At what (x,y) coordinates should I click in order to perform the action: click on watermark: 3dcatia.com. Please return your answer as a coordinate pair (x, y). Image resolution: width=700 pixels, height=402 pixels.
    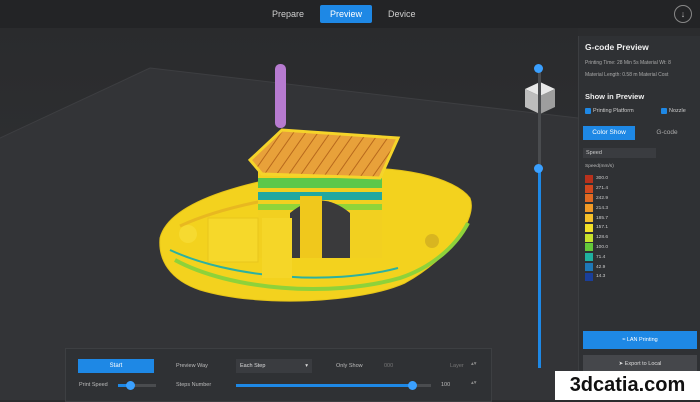
    Looking at the image, I should click on (627, 385).